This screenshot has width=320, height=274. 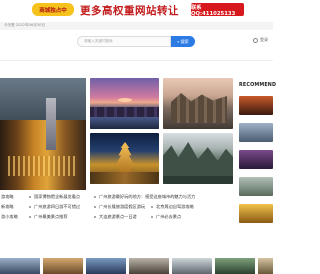 What do you see at coordinates (53, 9) in the screenshot?
I see `promo-badge: 商城独占中` at bounding box center [53, 9].